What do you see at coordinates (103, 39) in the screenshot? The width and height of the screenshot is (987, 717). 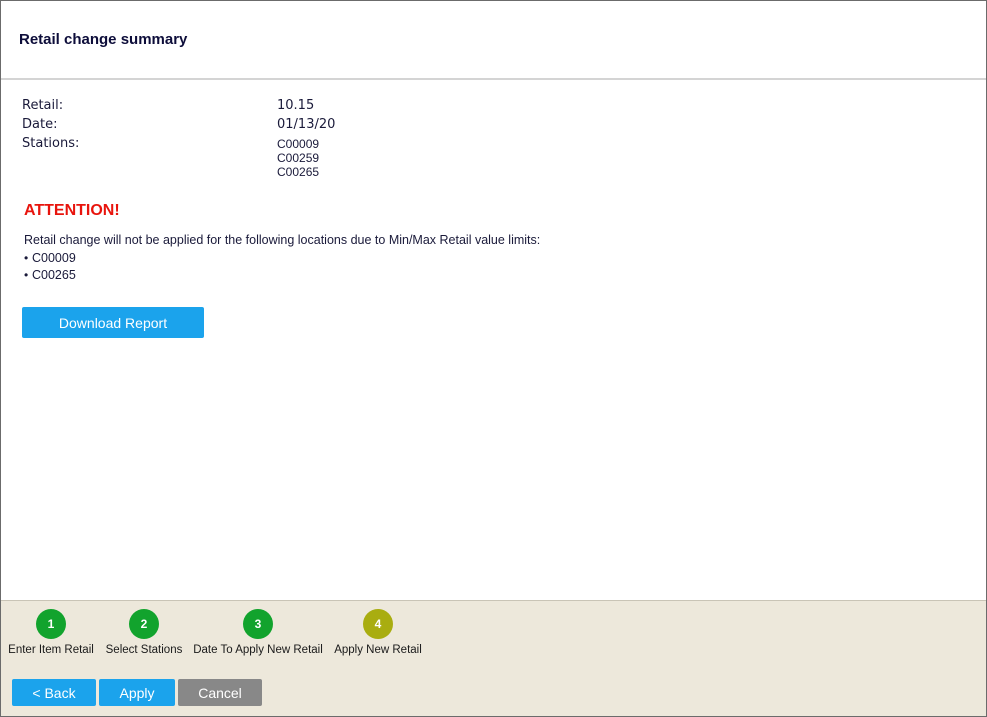 I see `page-title: Retail change summary` at bounding box center [103, 39].